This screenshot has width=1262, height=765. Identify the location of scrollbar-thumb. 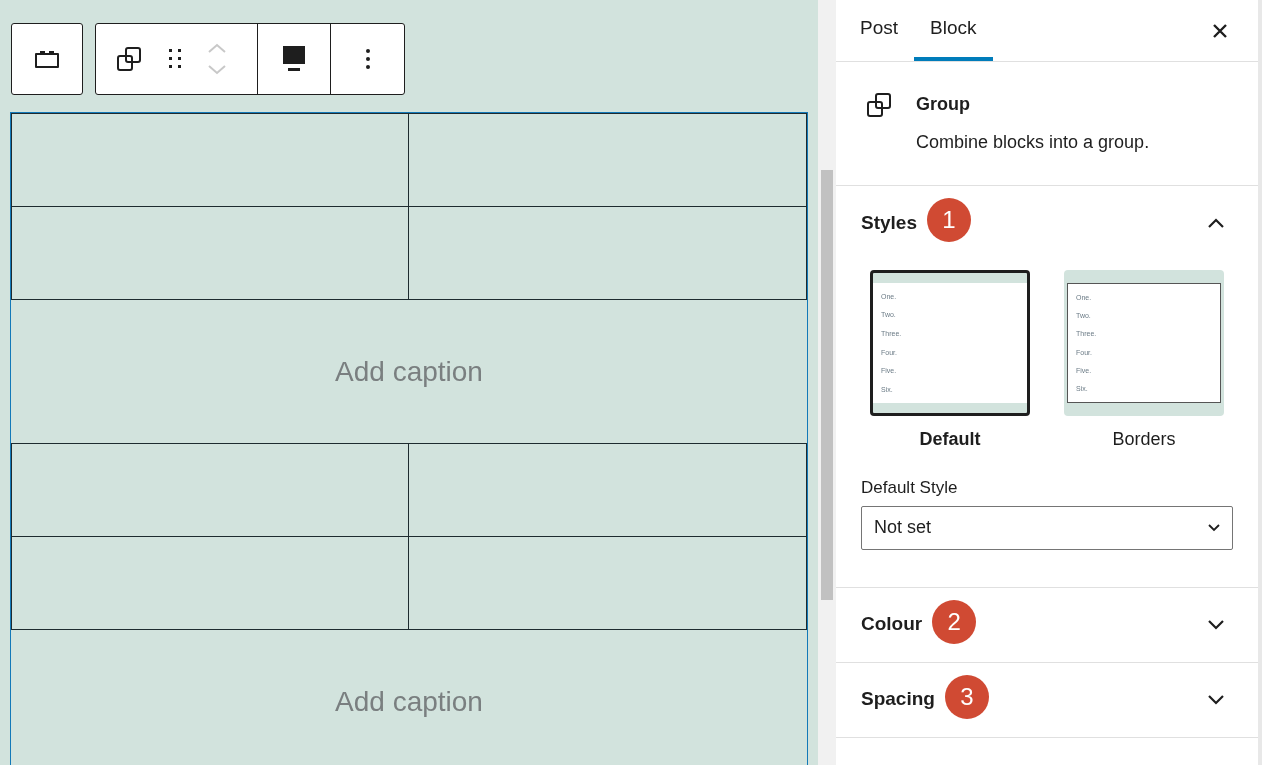
(827, 385).